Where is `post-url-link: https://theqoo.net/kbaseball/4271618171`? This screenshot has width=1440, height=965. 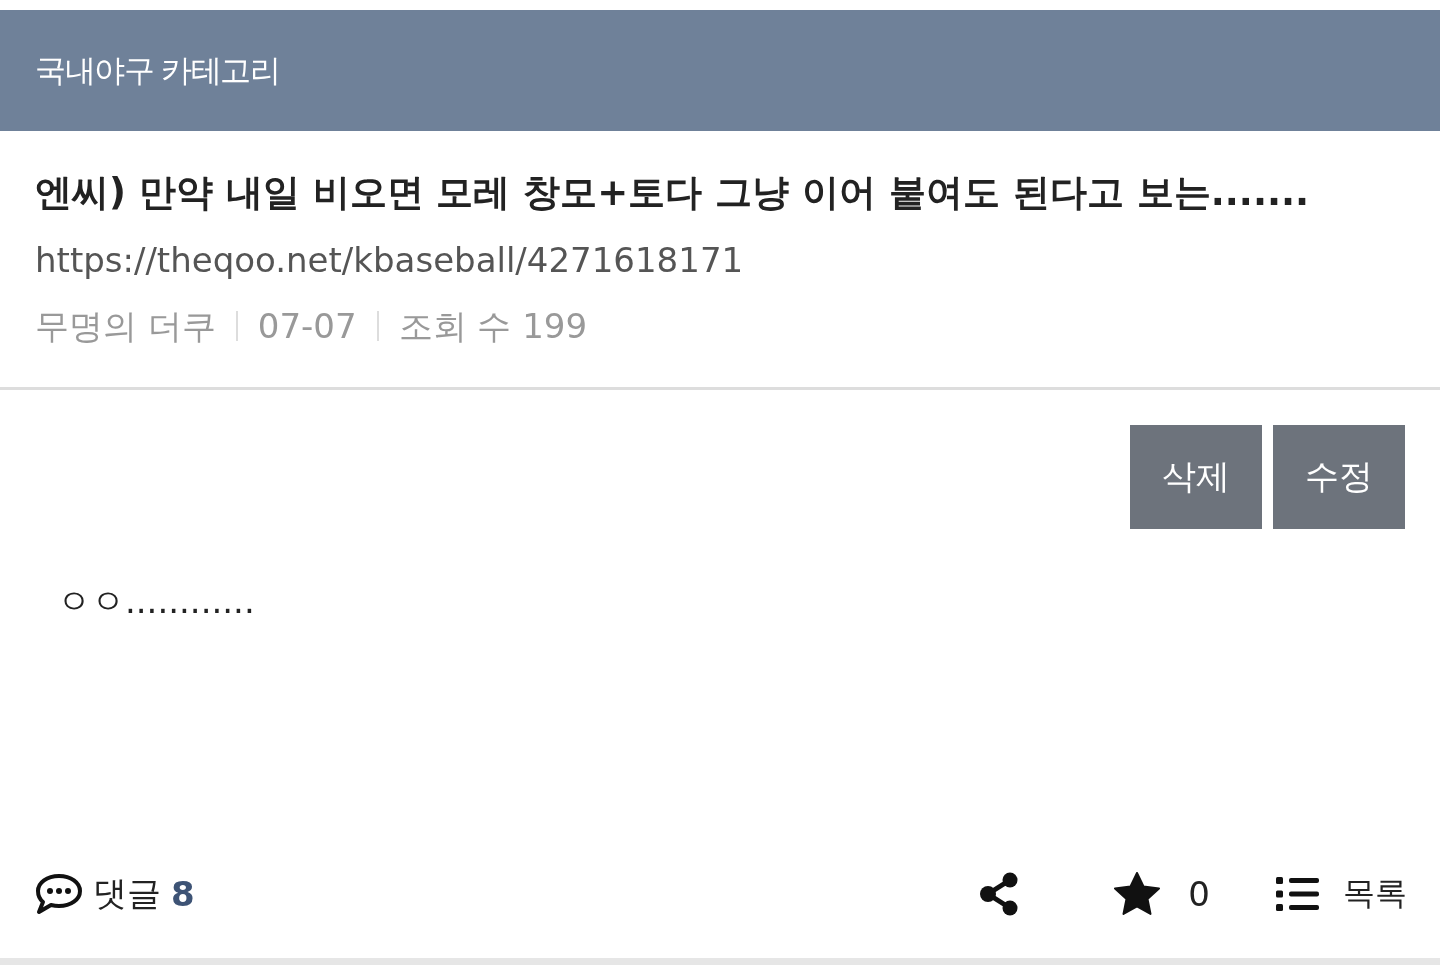 post-url-link: https://theqoo.net/kbaseball/4271618171 is located at coordinates (389, 260).